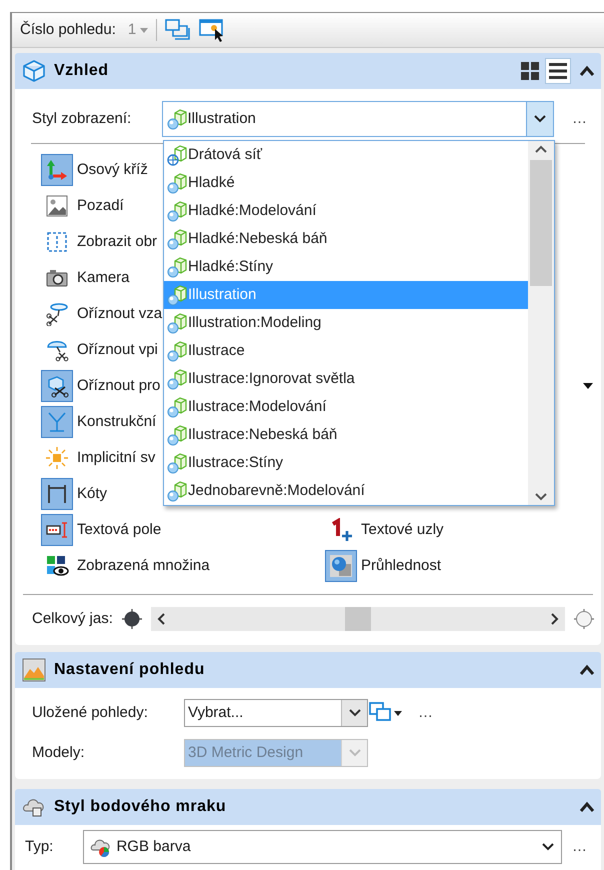 Image resolution: width=604 pixels, height=870 pixels. Describe the element at coordinates (118, 386) in the screenshot. I see `tool-label: Oříznout pro` at that location.